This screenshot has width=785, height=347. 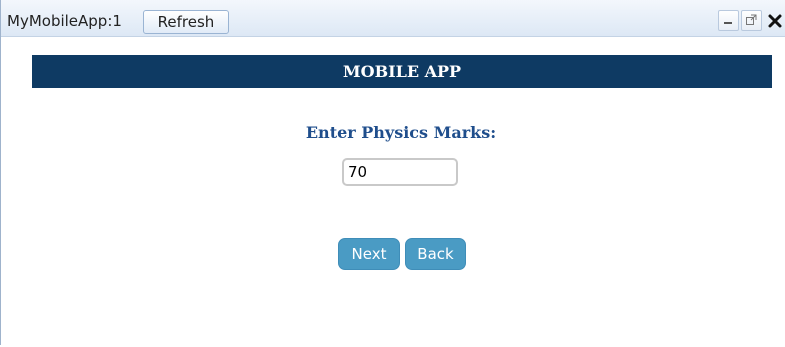 I want to click on minimize-icon, so click(x=728, y=23).